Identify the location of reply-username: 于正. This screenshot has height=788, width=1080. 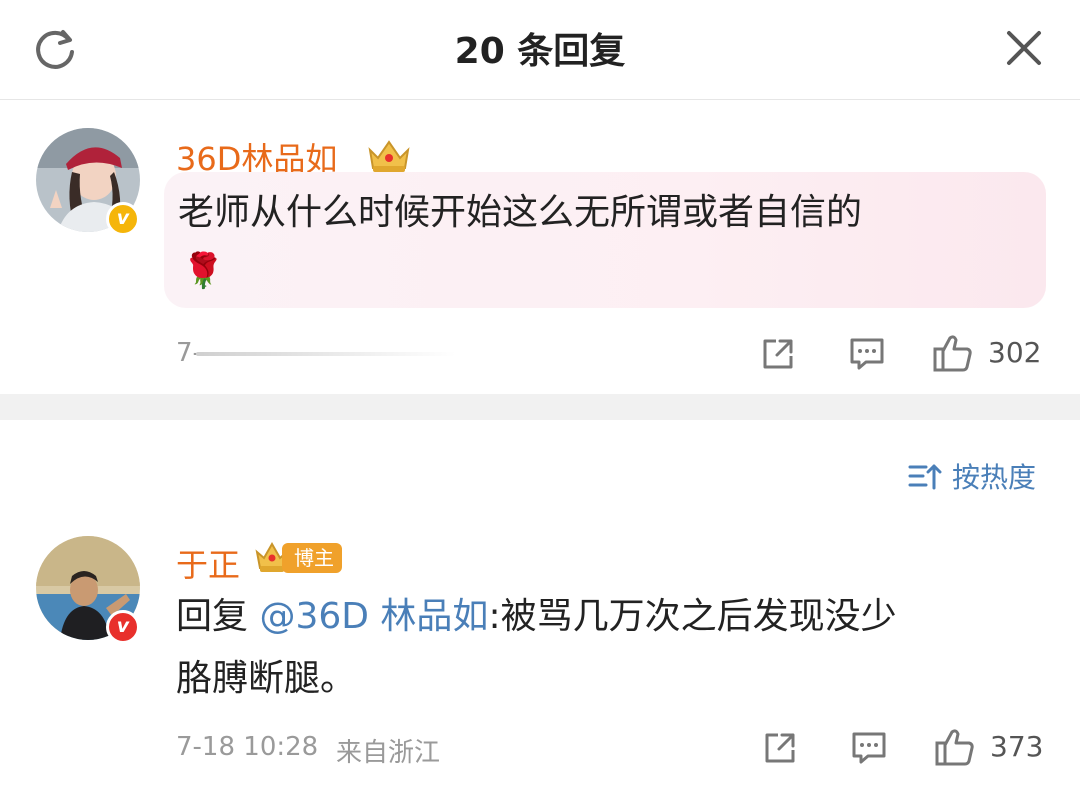
(208, 563).